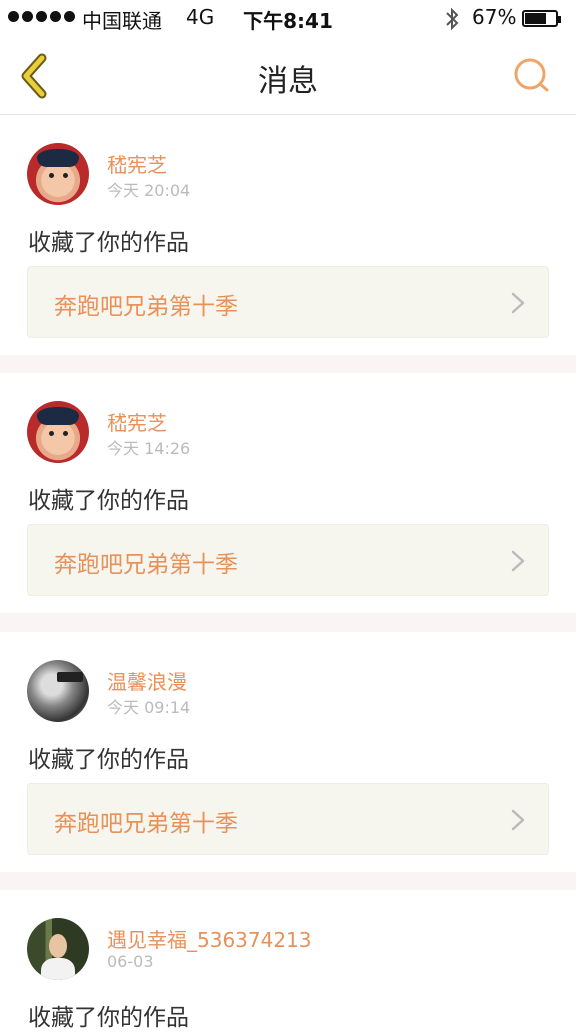 This screenshot has height=1032, width=576. Describe the element at coordinates (147, 680) in the screenshot. I see `user-name: 温馨浪漫` at that location.